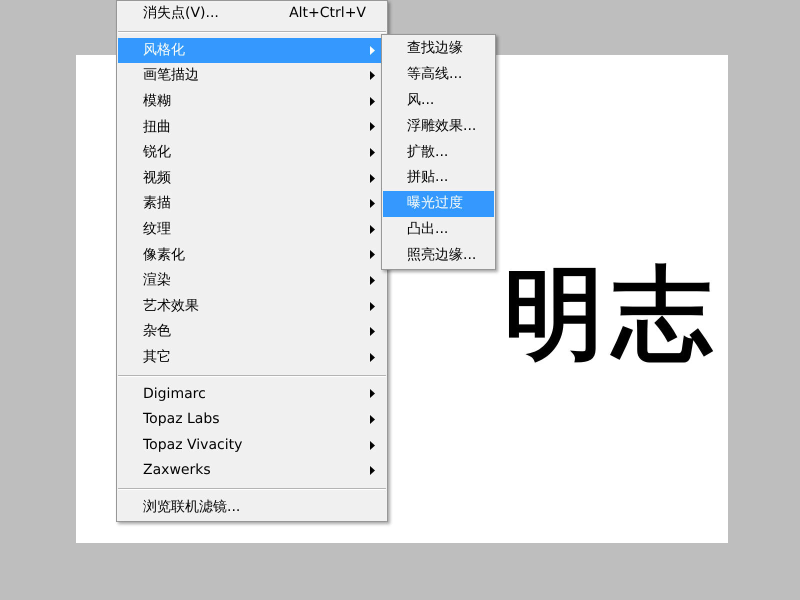 This screenshot has width=800, height=600. I want to click on menu-item: Digimarc, so click(252, 394).